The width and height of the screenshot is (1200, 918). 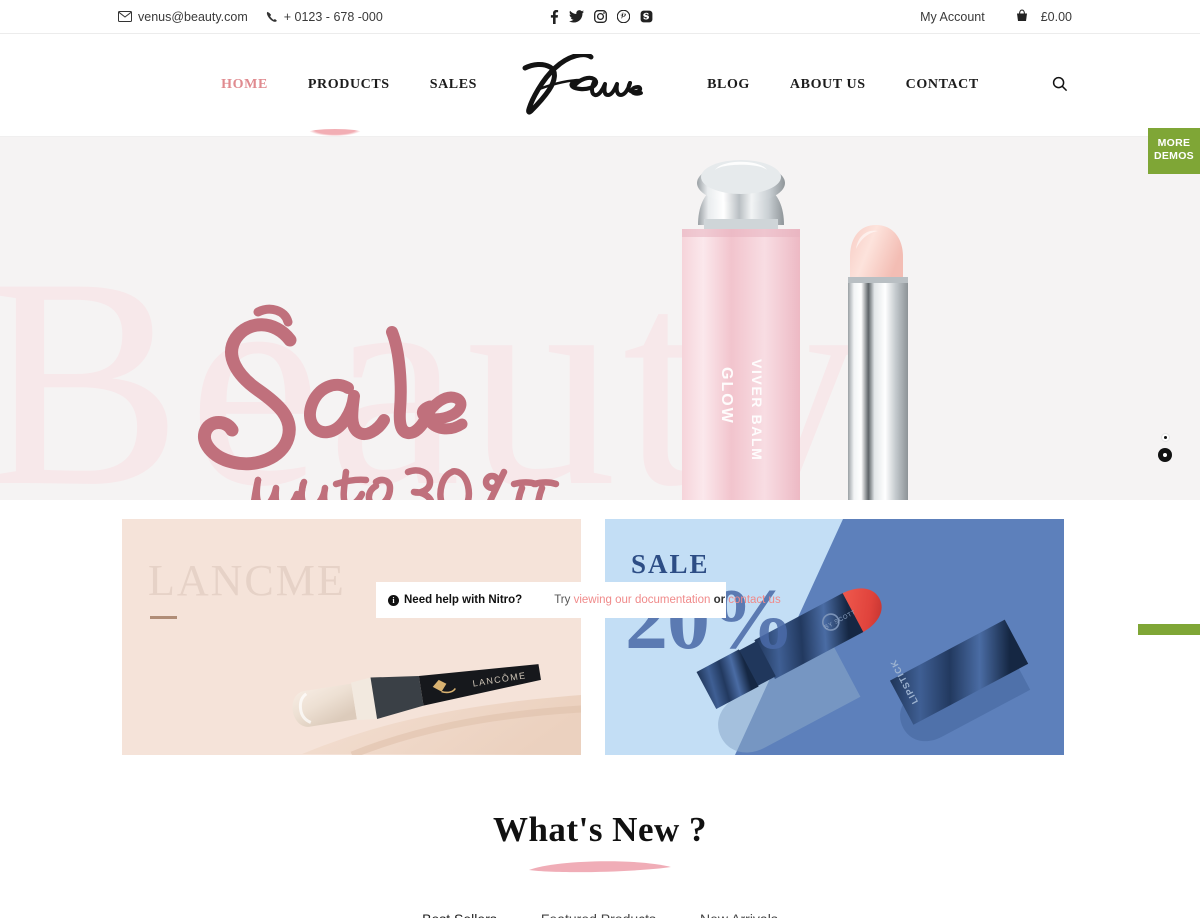 I want to click on info-icon: i, so click(x=393, y=600).